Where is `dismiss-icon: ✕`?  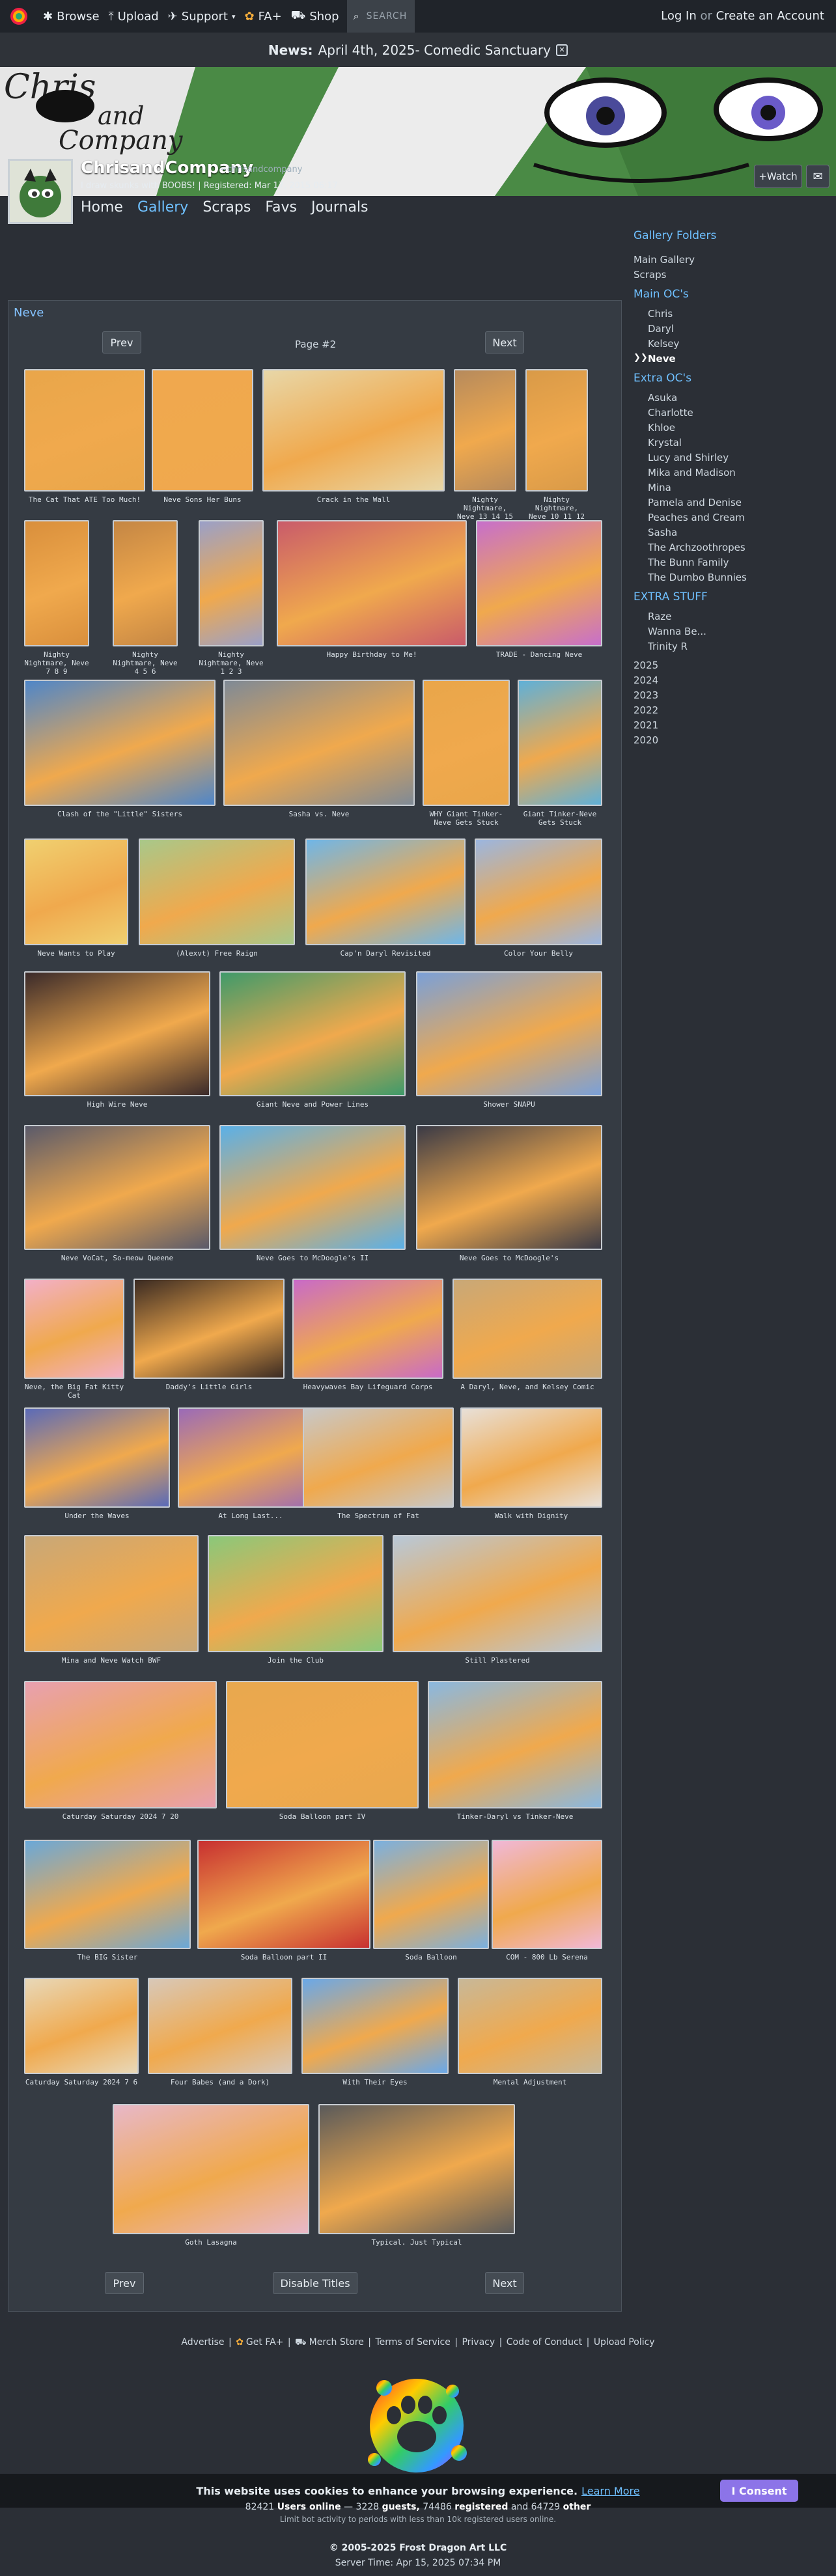 dismiss-icon: ✕ is located at coordinates (562, 50).